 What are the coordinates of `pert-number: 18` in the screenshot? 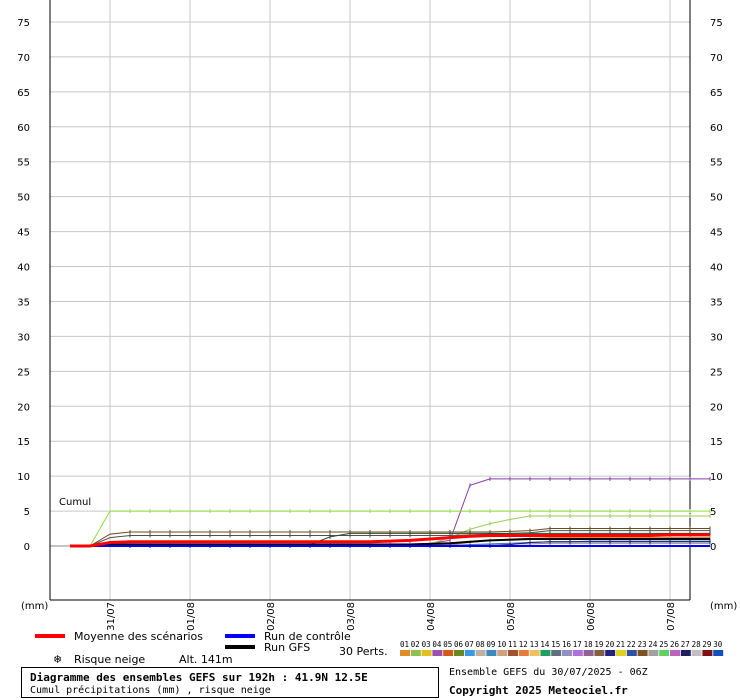 It's located at (589, 644).